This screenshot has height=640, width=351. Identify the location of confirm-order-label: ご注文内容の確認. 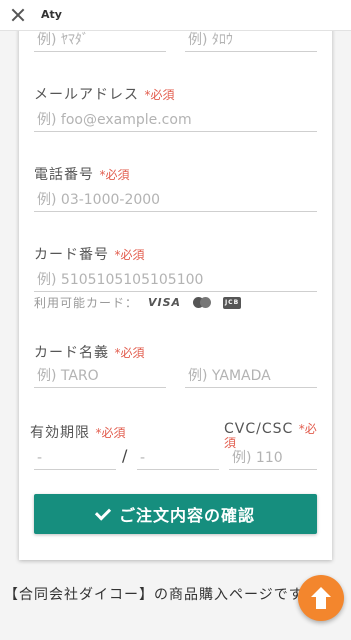
(186, 515).